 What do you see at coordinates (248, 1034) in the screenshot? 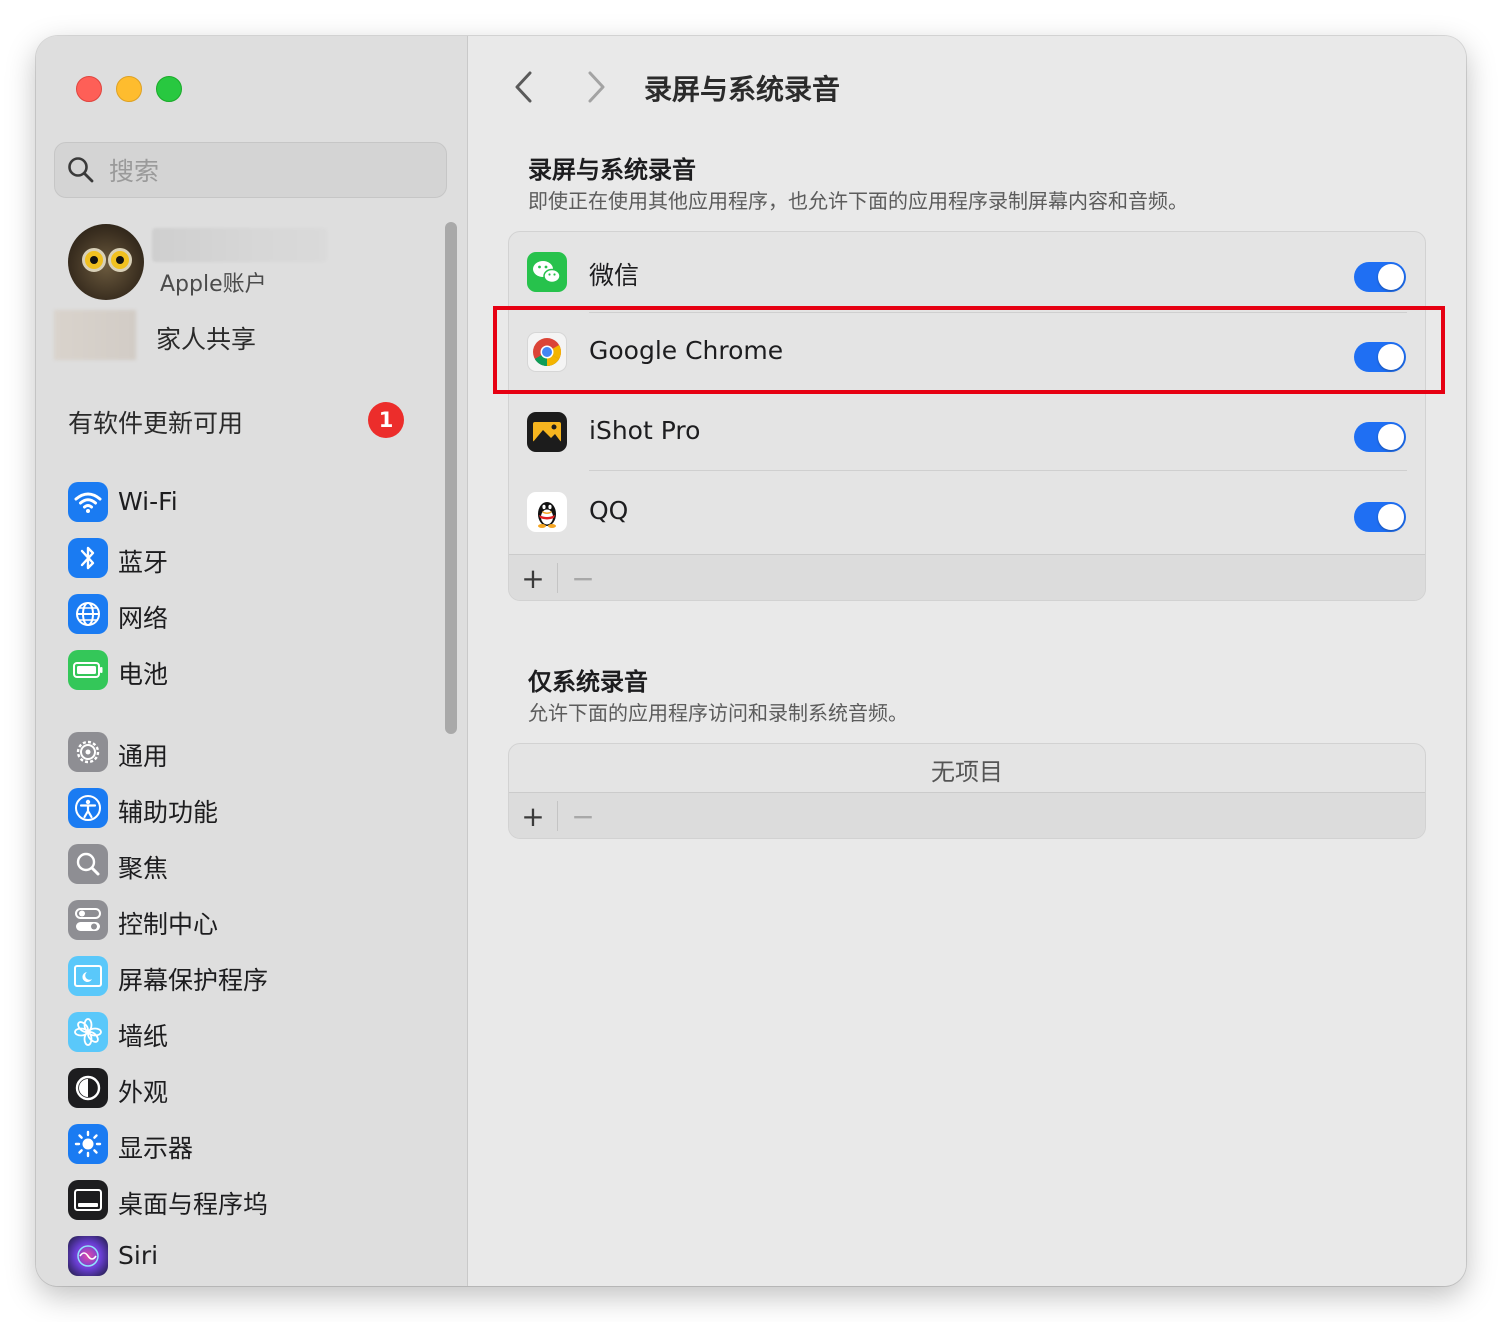
I see `sidebar-item-wallpaper: 墙纸` at bounding box center [248, 1034].